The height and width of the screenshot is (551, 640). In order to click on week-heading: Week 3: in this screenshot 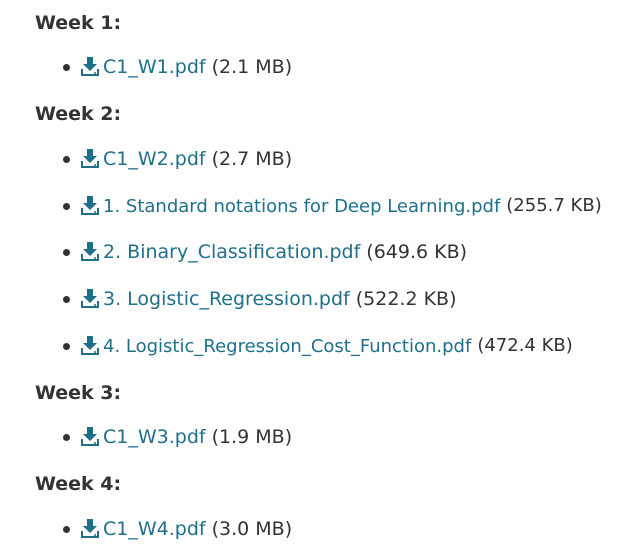, I will do `click(78, 393)`.